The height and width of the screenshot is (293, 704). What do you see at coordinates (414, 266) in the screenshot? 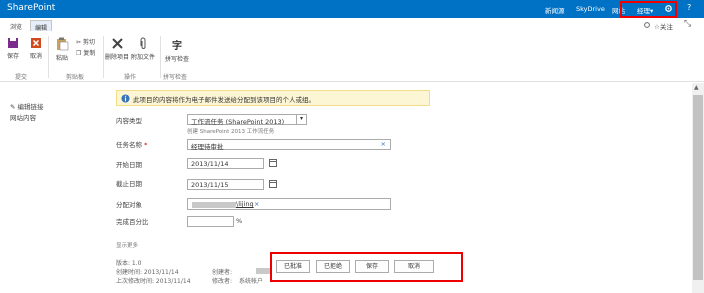
I see `cancel-button: 取消` at bounding box center [414, 266].